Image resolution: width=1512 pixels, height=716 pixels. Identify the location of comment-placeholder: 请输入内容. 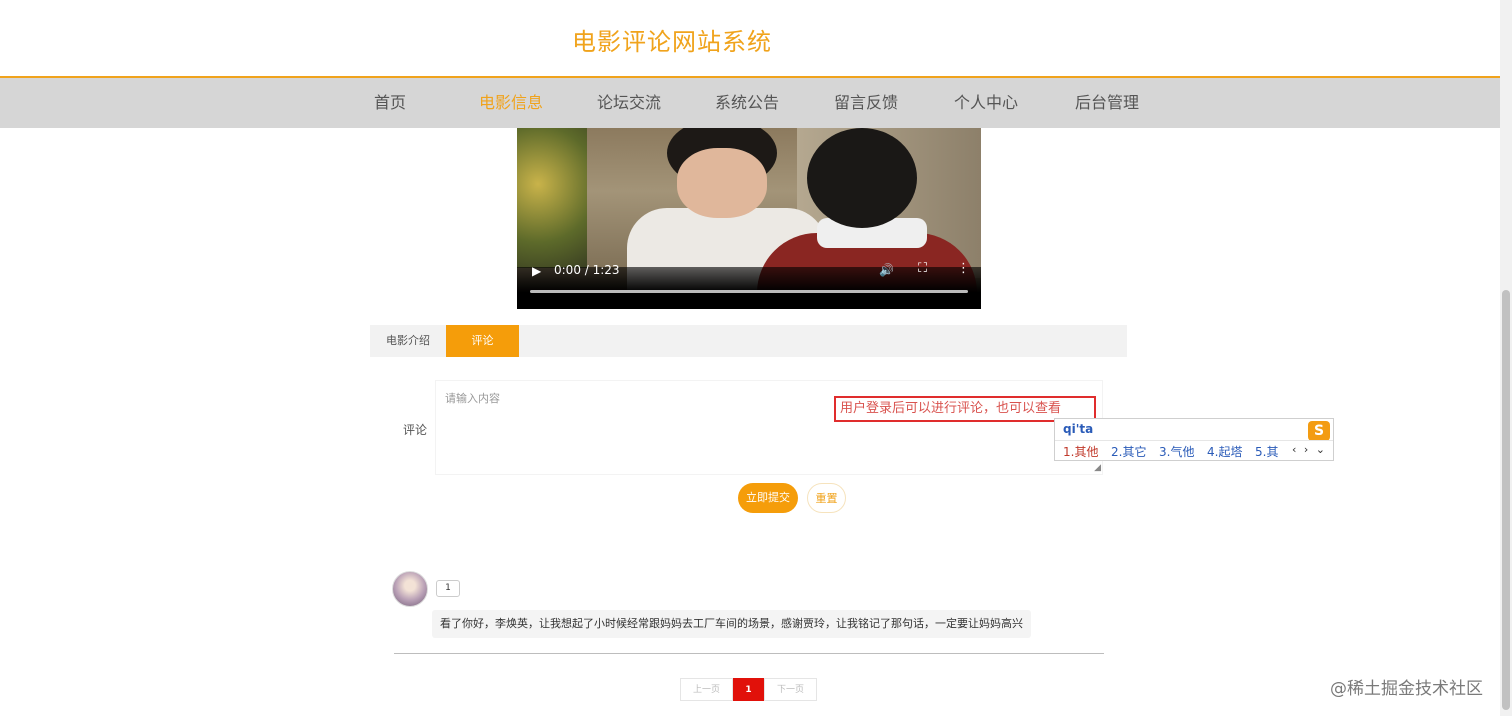
(472, 398).